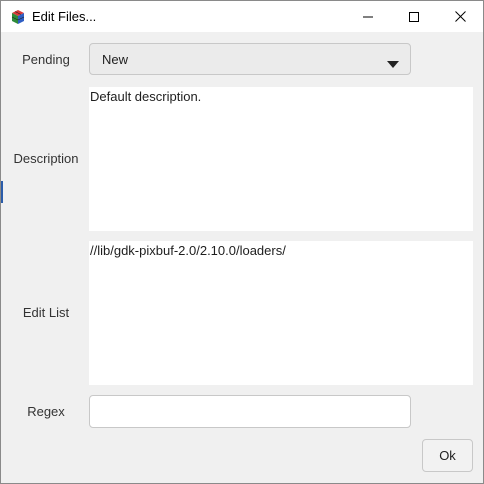  I want to click on edit-list-label: Edit List, so click(46, 312).